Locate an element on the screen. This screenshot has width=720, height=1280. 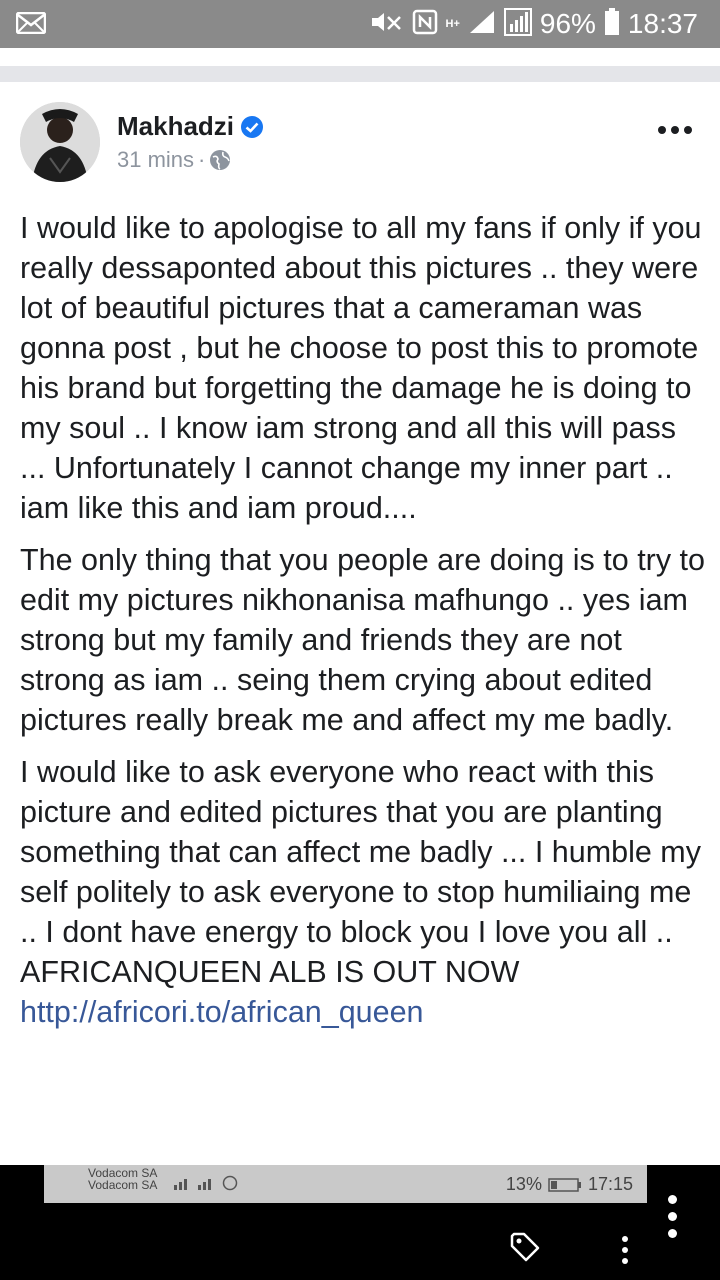
carrier-2: Vodacom SA is located at coordinates (123, 1185).